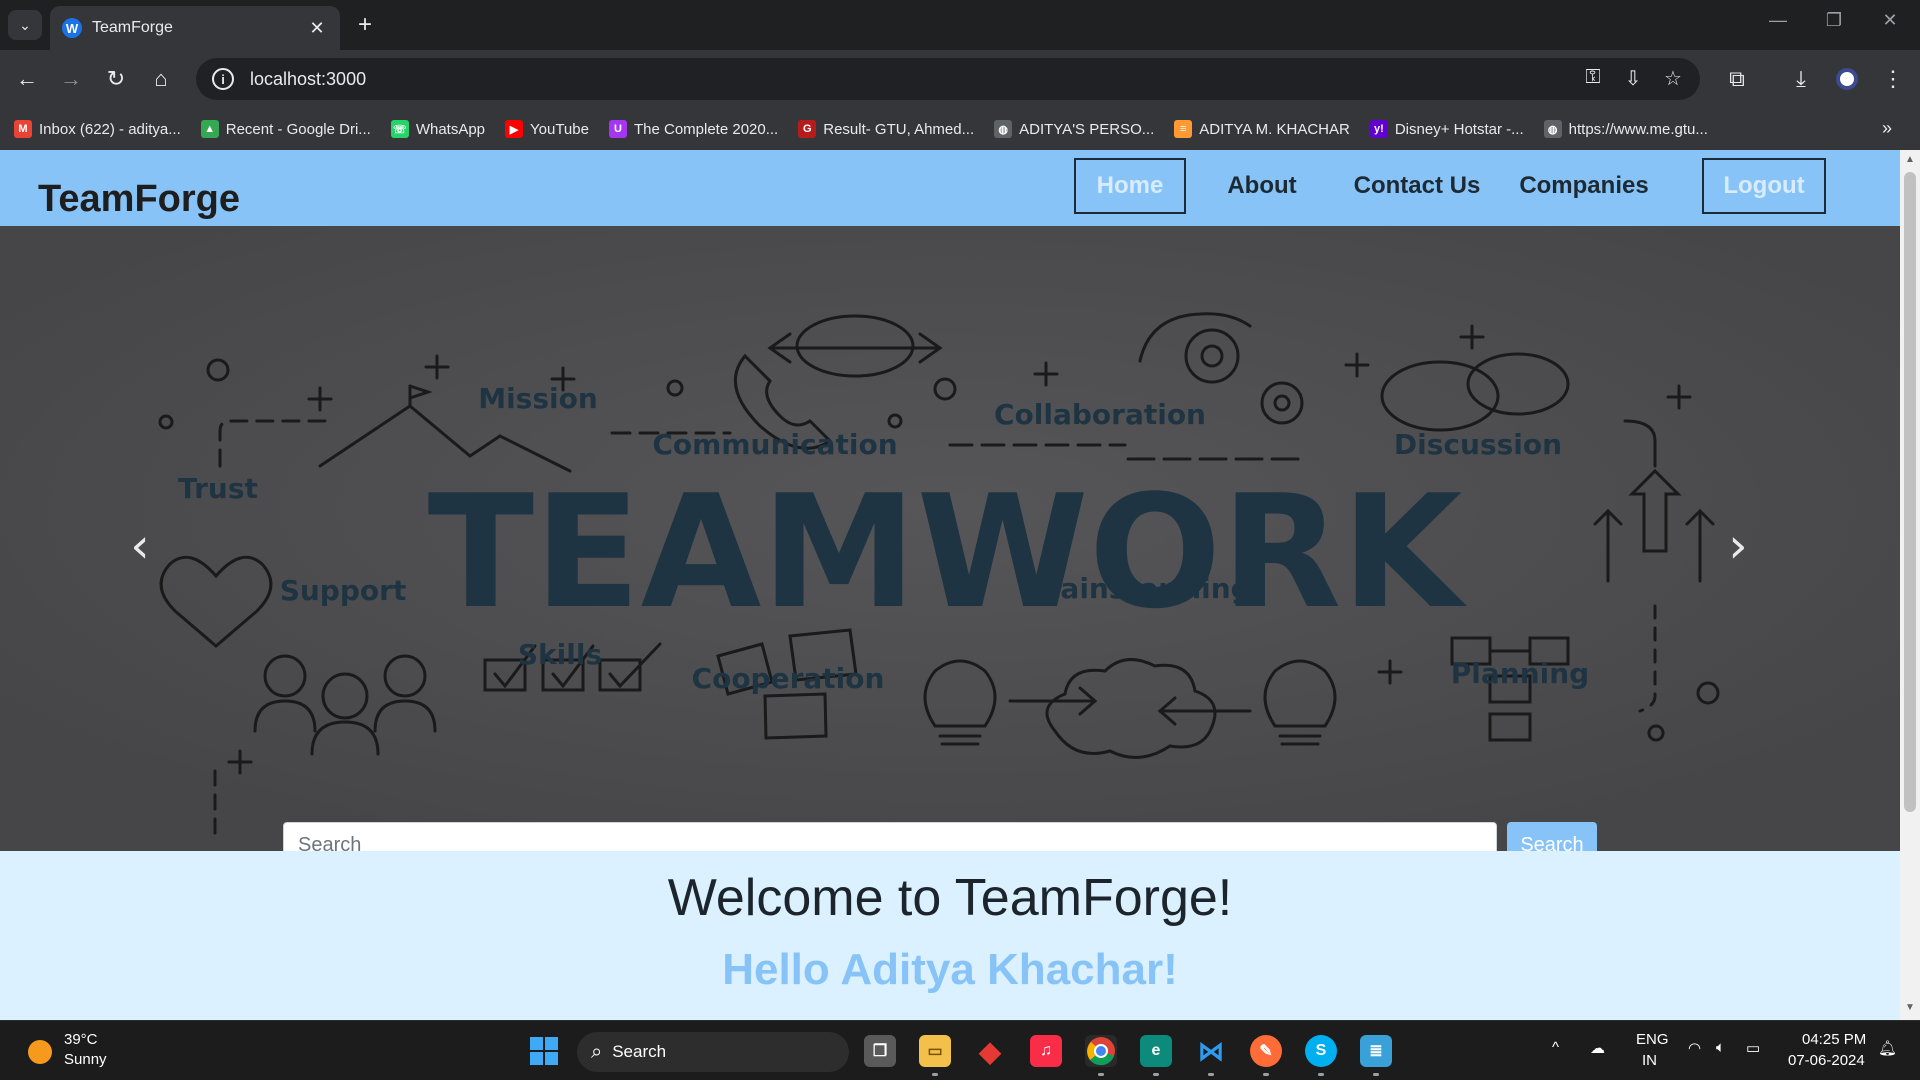 This screenshot has width=1920, height=1080. What do you see at coordinates (890, 836) in the screenshot?
I see `search-input` at bounding box center [890, 836].